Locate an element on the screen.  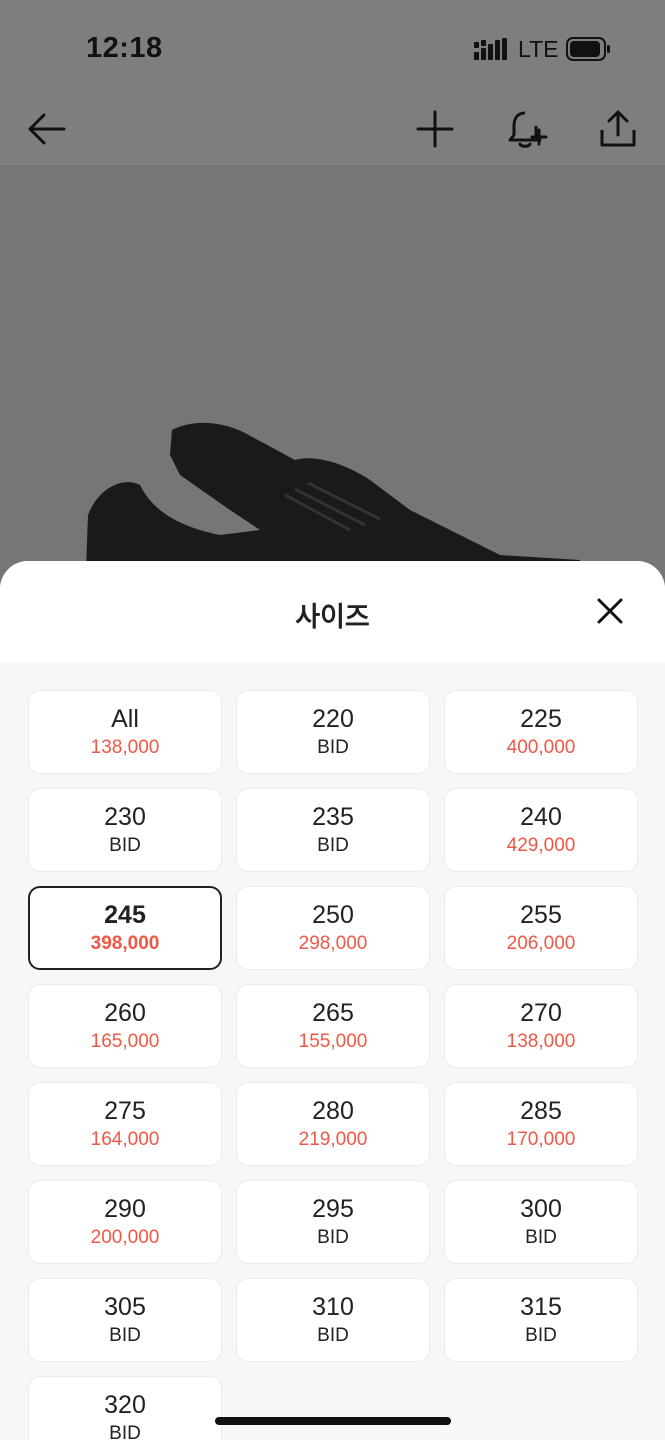
size-option: 265 155,000 is located at coordinates (333, 1026).